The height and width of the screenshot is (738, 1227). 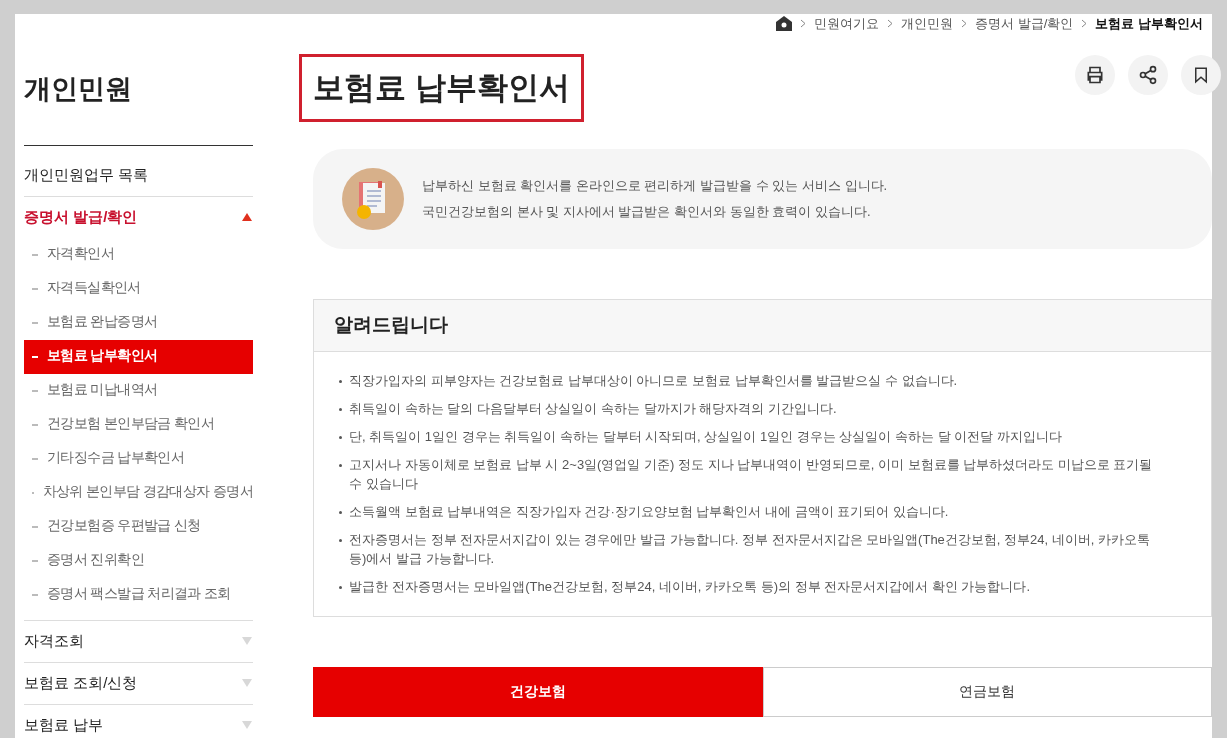 What do you see at coordinates (762, 325) in the screenshot?
I see `notice-title: 알려드립니다` at bounding box center [762, 325].